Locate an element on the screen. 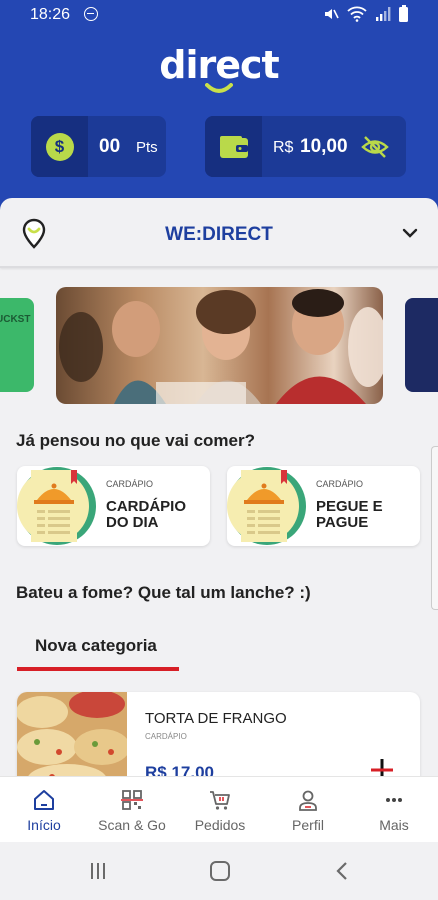 The width and height of the screenshot is (438, 900). system-navigation-bar is located at coordinates (219, 871).